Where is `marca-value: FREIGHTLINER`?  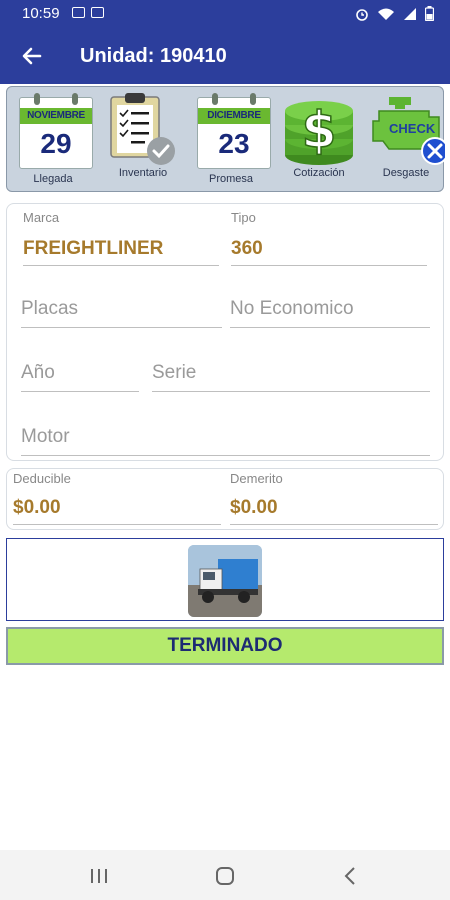 marca-value: FREIGHTLINER is located at coordinates (93, 248).